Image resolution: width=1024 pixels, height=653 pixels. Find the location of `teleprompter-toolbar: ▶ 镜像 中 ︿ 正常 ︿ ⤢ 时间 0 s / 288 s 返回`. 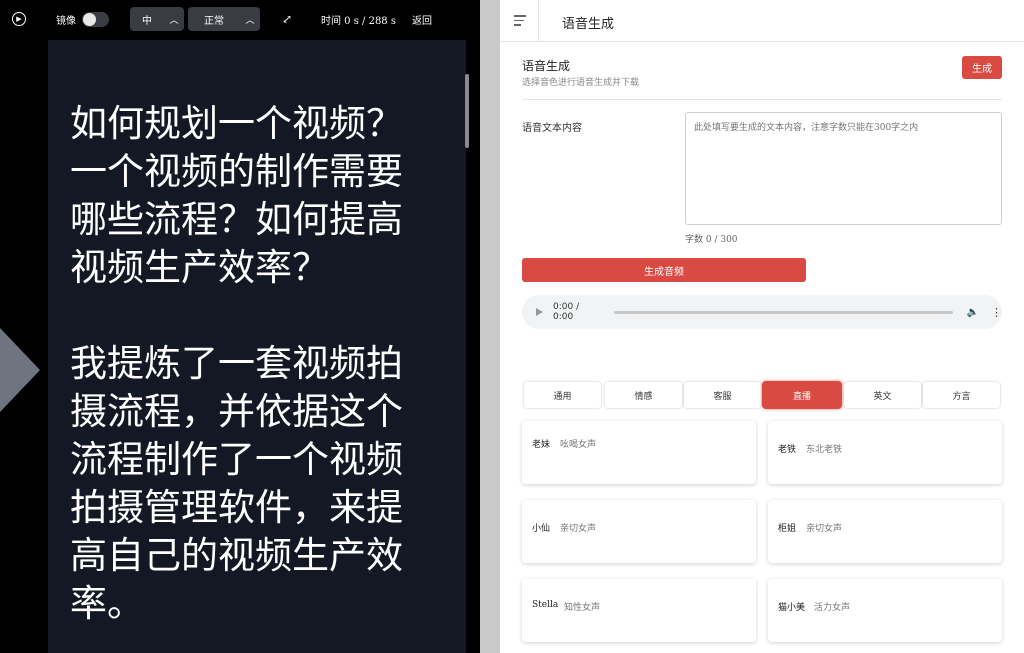

teleprompter-toolbar: ▶ 镜像 中 ︿ 正常 ︿ ⤢ 时间 0 s / 288 s 返回 is located at coordinates (240, 19).